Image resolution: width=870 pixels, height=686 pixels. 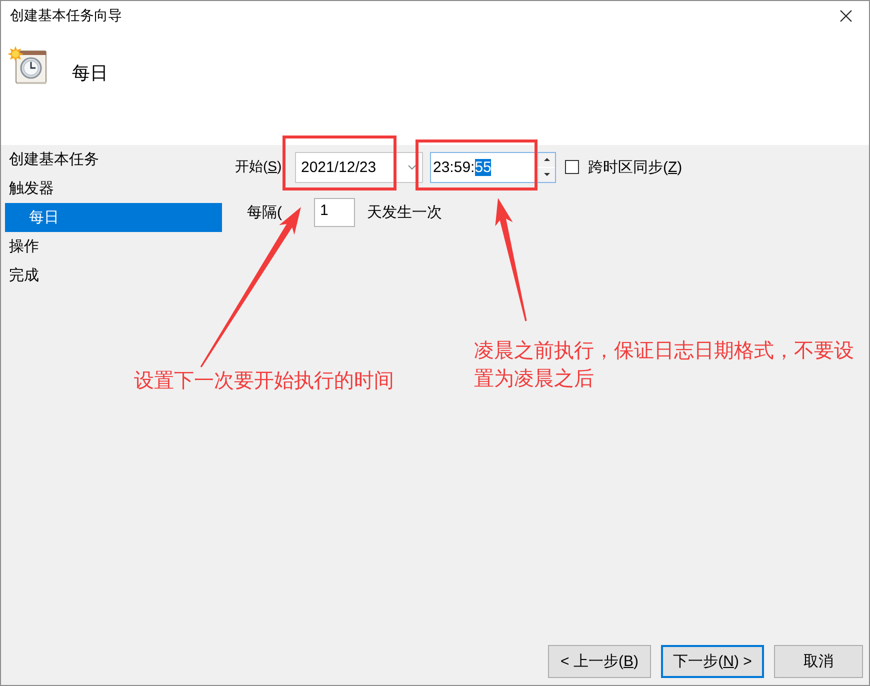 I want to click on spin-up-button, so click(x=546, y=159).